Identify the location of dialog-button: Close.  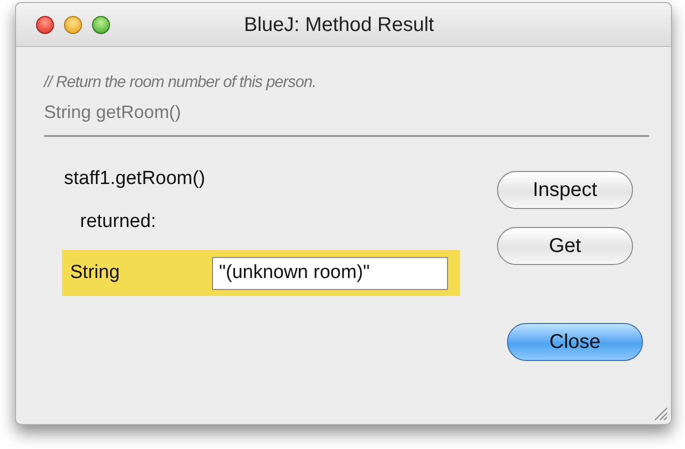
(575, 342).